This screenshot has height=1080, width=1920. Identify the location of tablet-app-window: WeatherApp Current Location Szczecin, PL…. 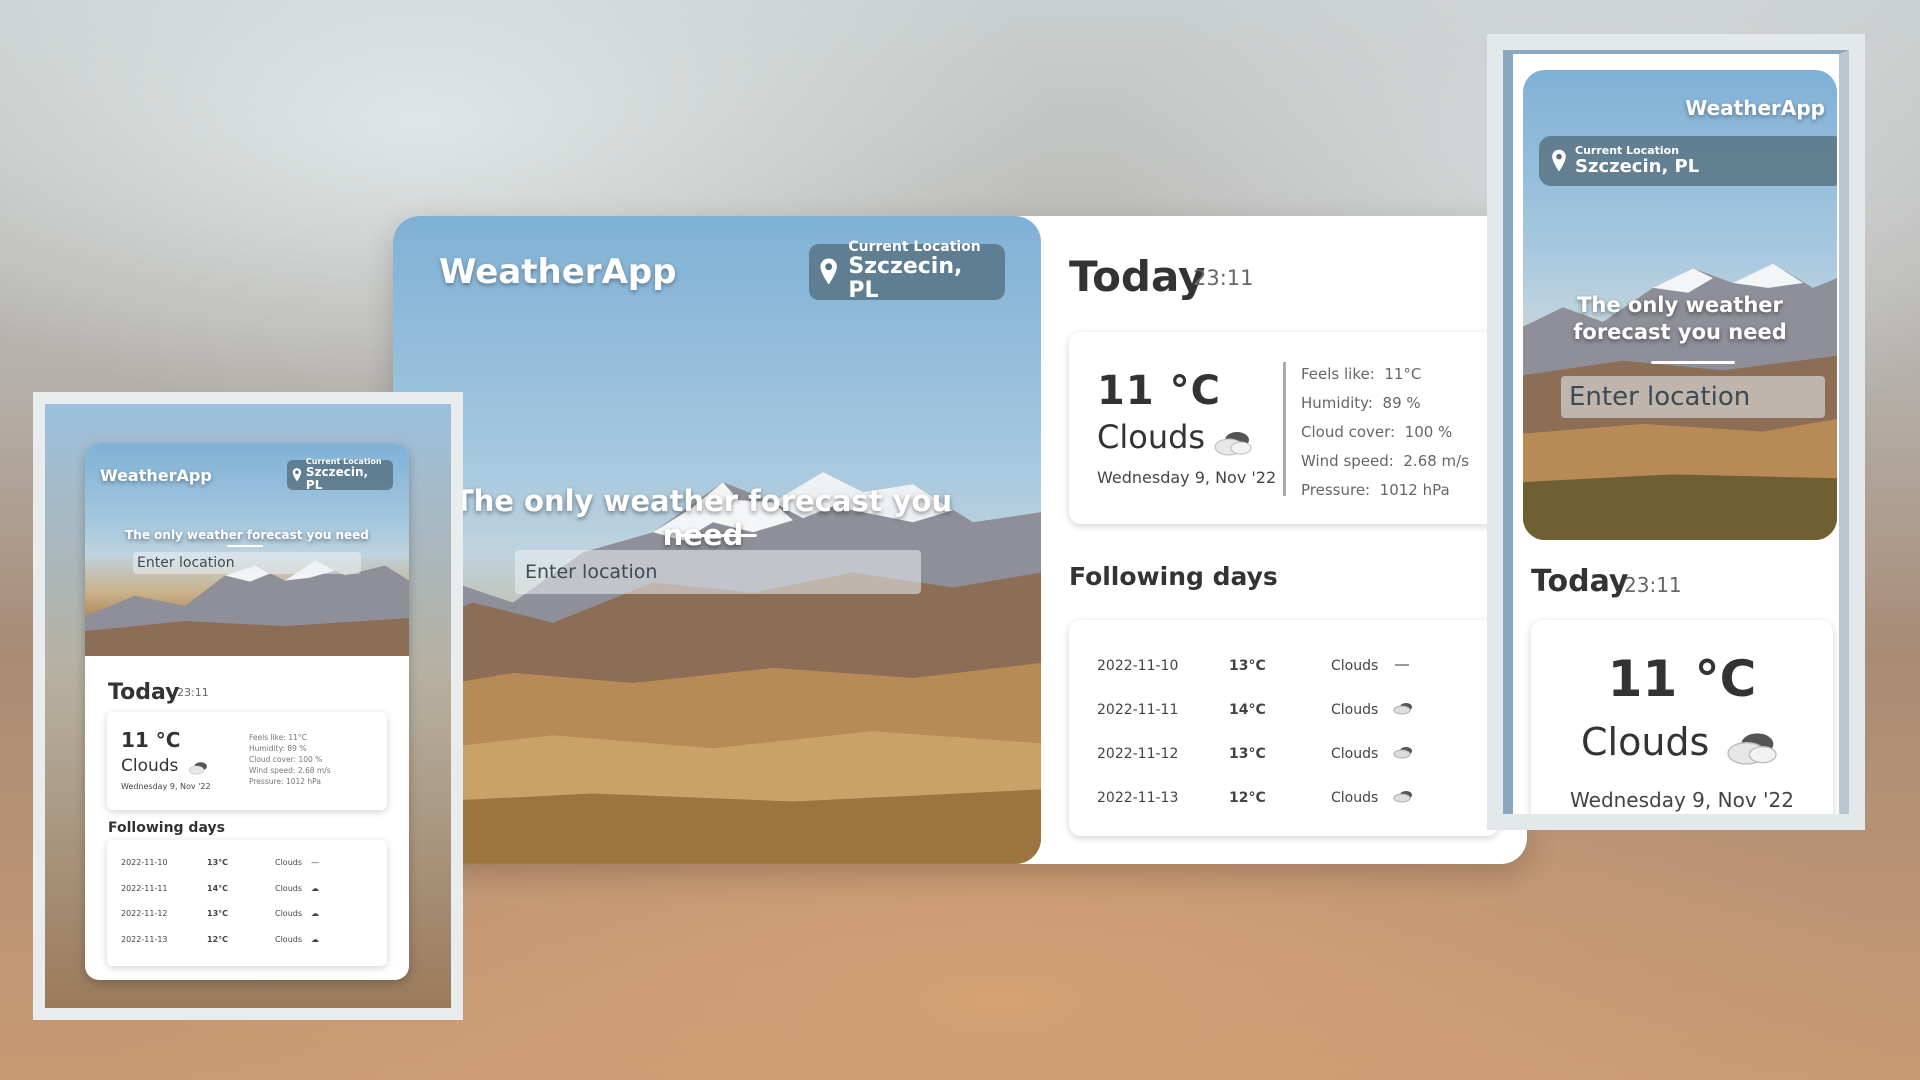
(247, 712).